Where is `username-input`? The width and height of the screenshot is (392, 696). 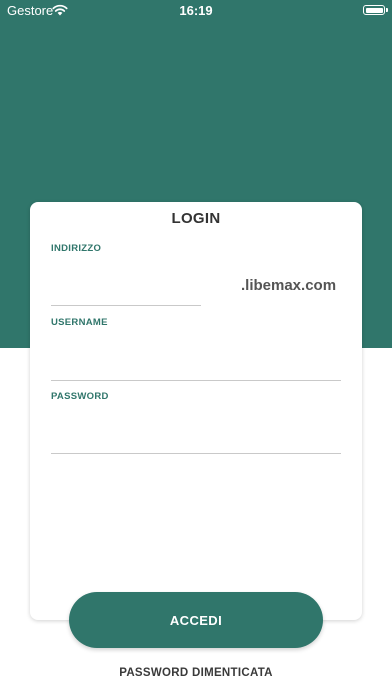
username-input is located at coordinates (196, 366).